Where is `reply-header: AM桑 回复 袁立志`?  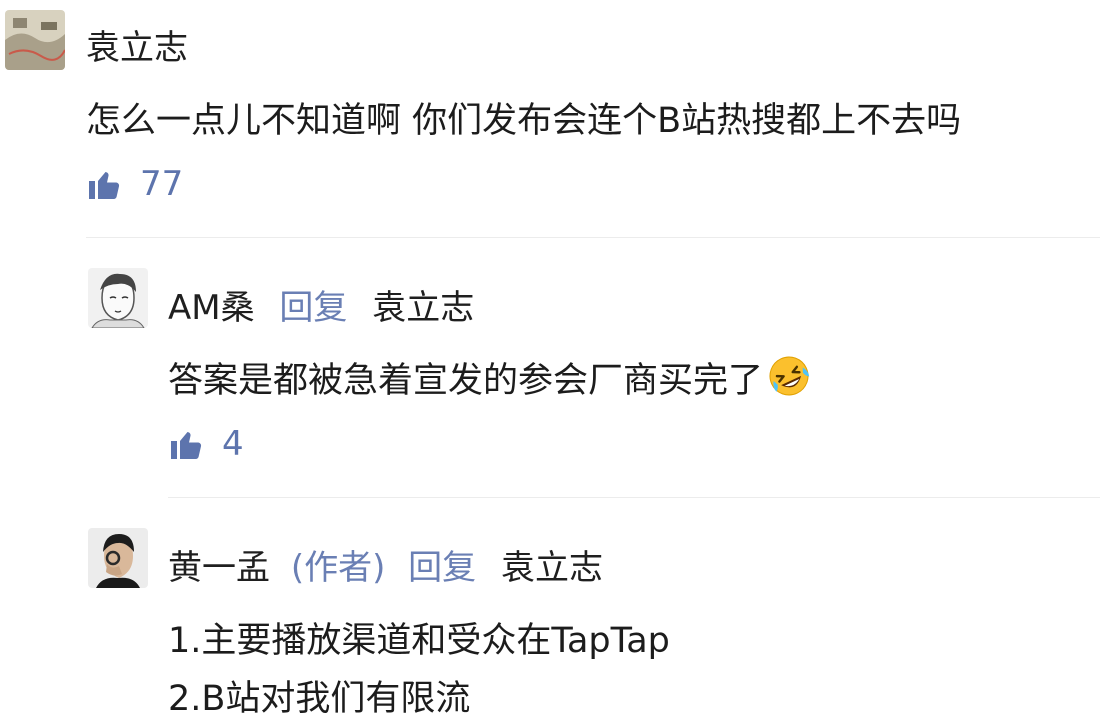
reply-header: AM桑 回复 袁立志 is located at coordinates (321, 304).